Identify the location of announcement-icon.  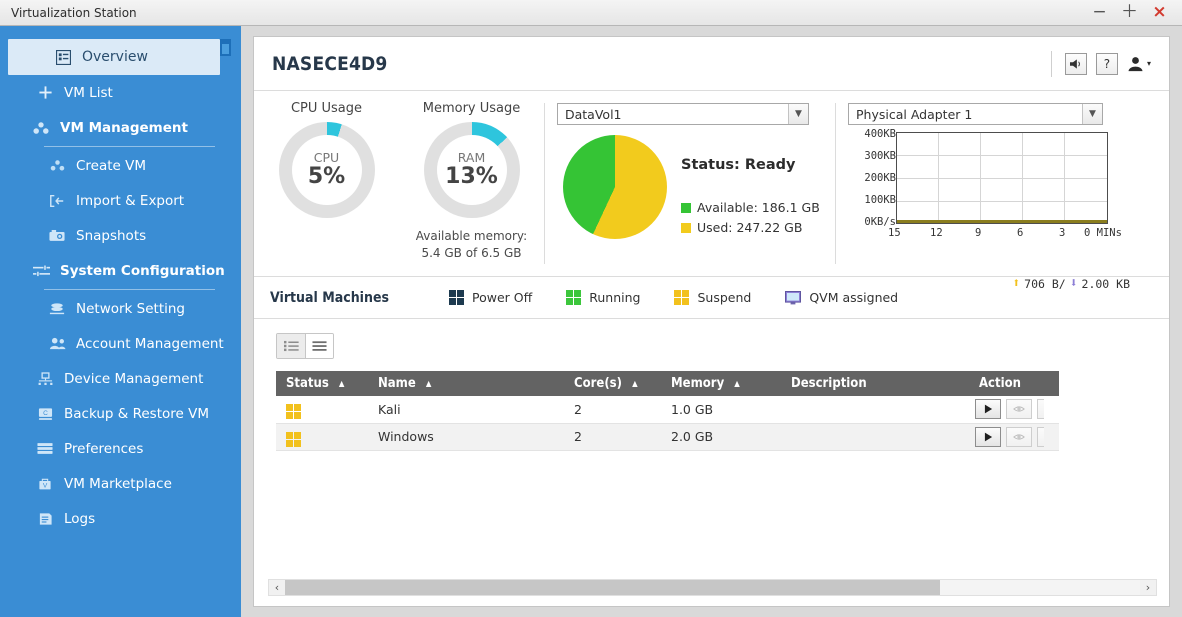
(1075, 63).